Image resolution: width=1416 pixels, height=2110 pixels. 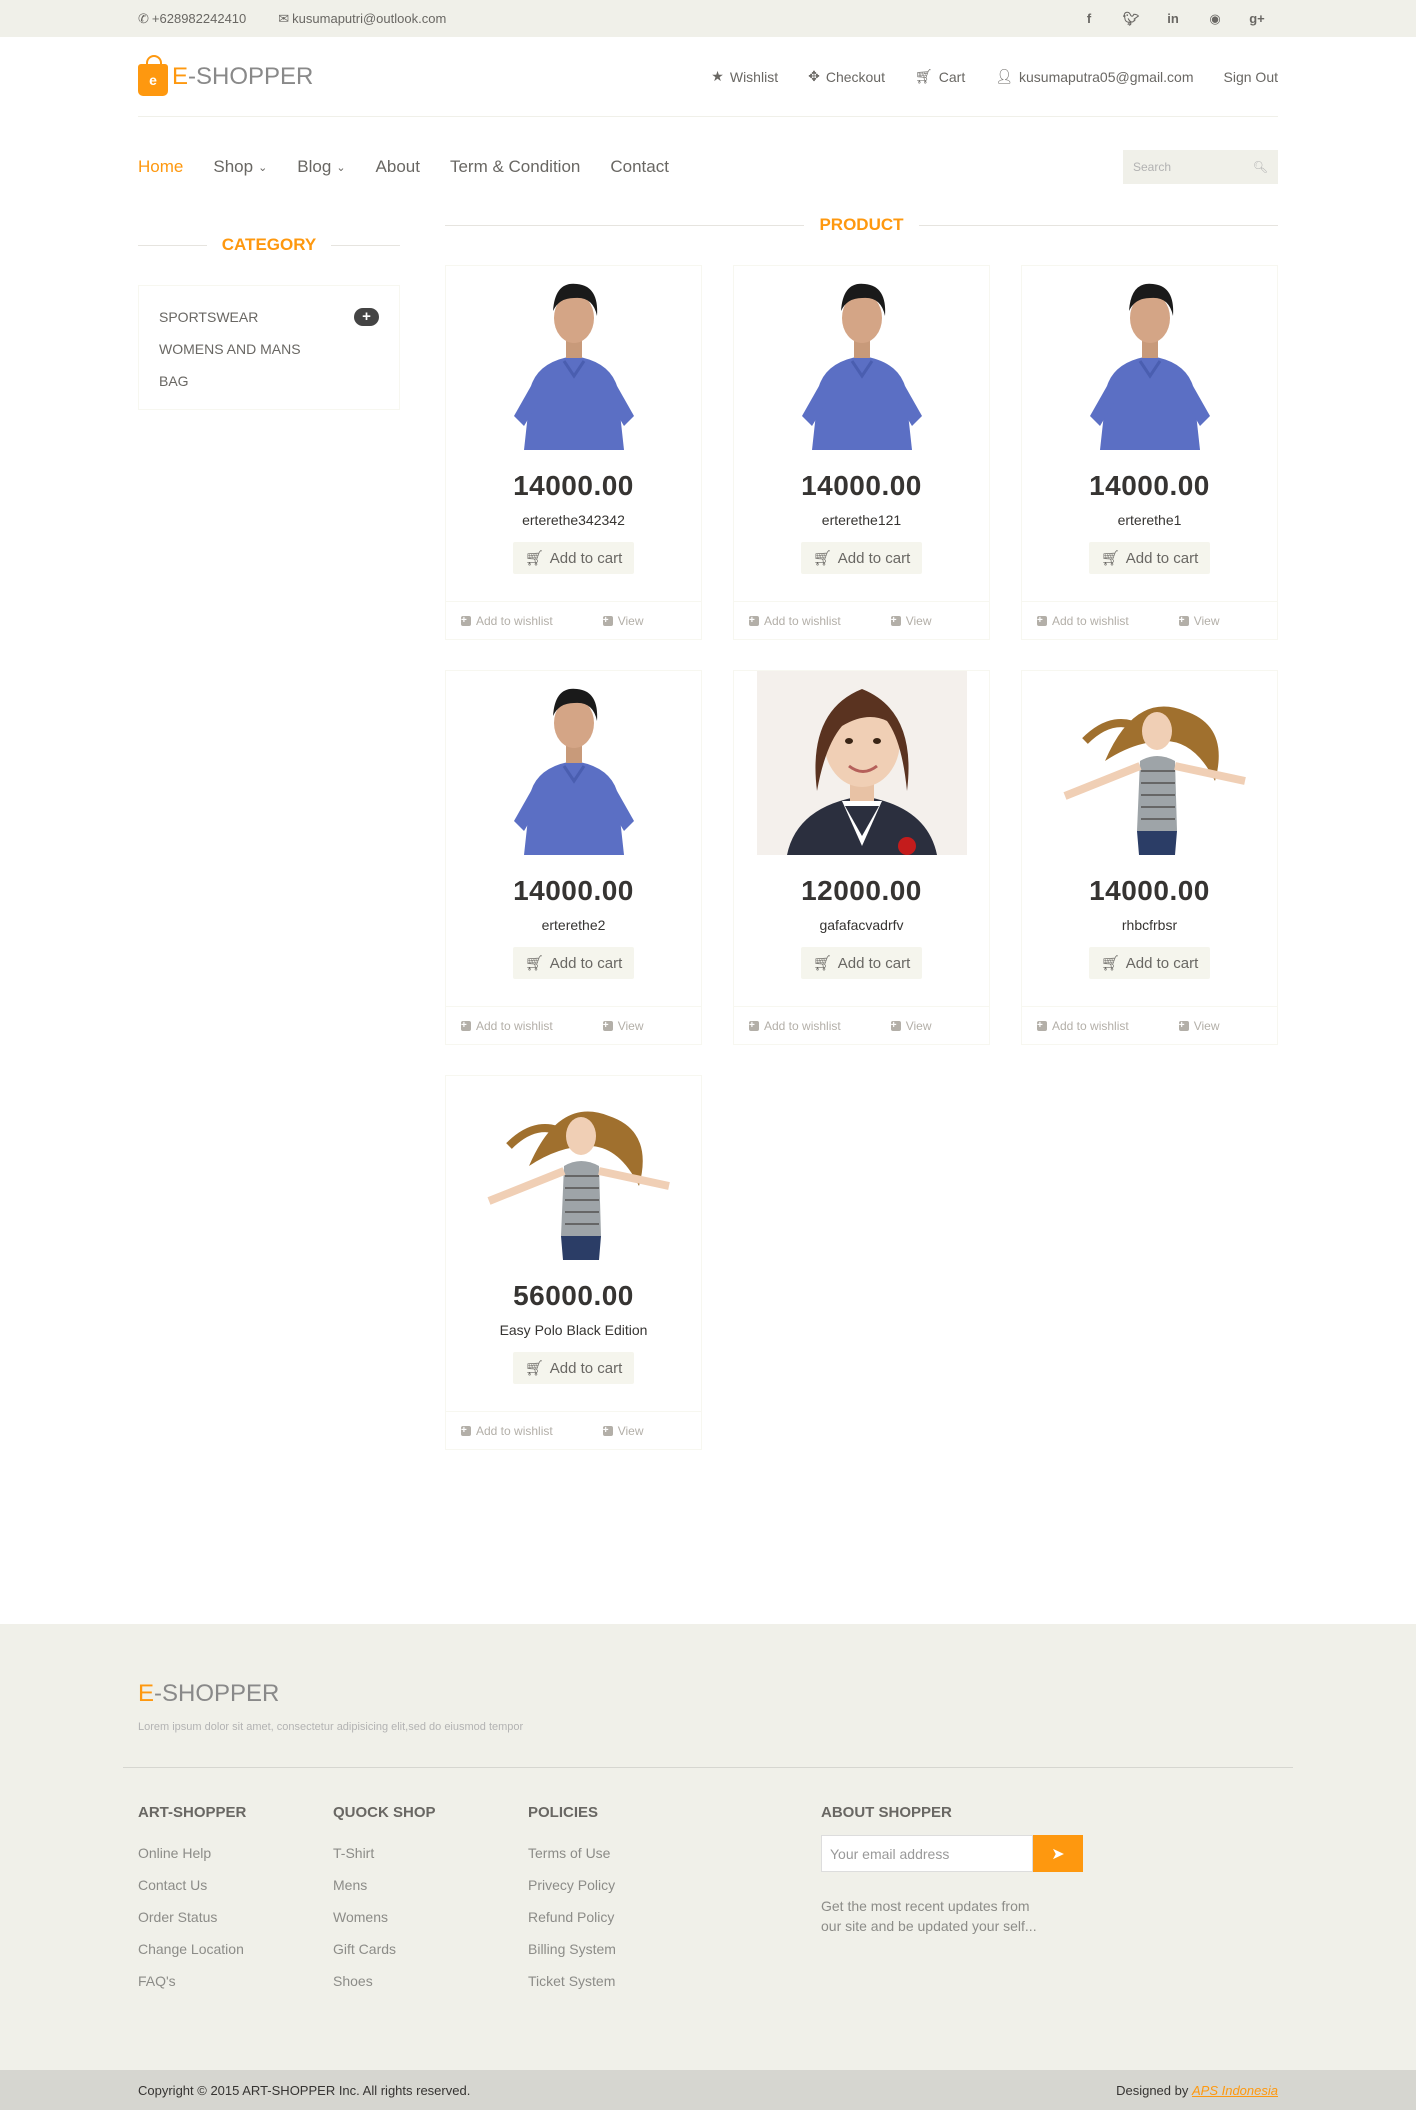 I want to click on nav-terms: Term & Condition, so click(x=515, y=167).